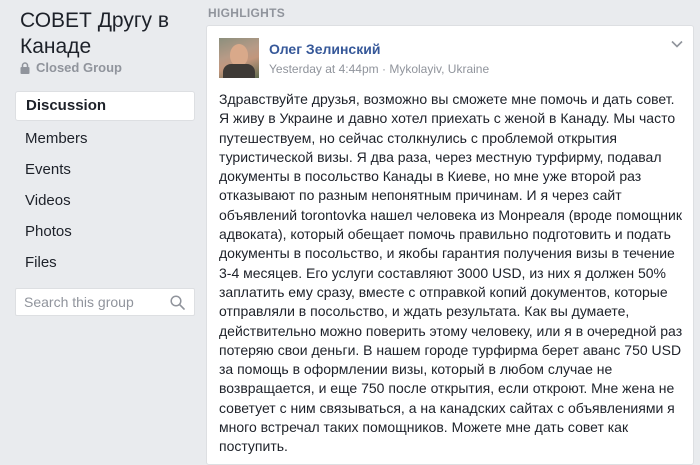 This screenshot has width=700, height=465. I want to click on lock-icon, so click(25, 67).